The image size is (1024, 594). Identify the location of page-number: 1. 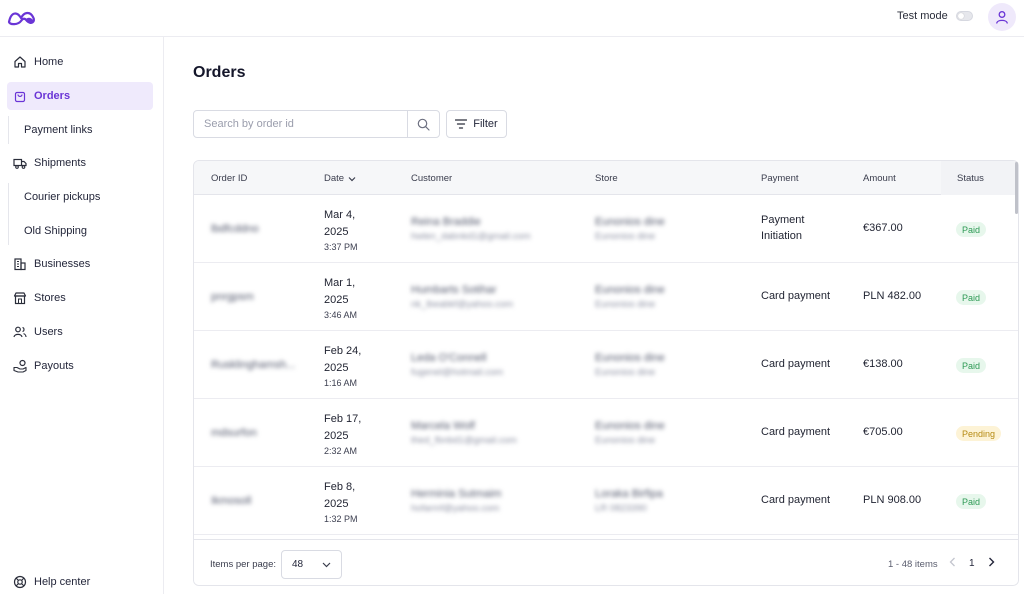
(972, 563).